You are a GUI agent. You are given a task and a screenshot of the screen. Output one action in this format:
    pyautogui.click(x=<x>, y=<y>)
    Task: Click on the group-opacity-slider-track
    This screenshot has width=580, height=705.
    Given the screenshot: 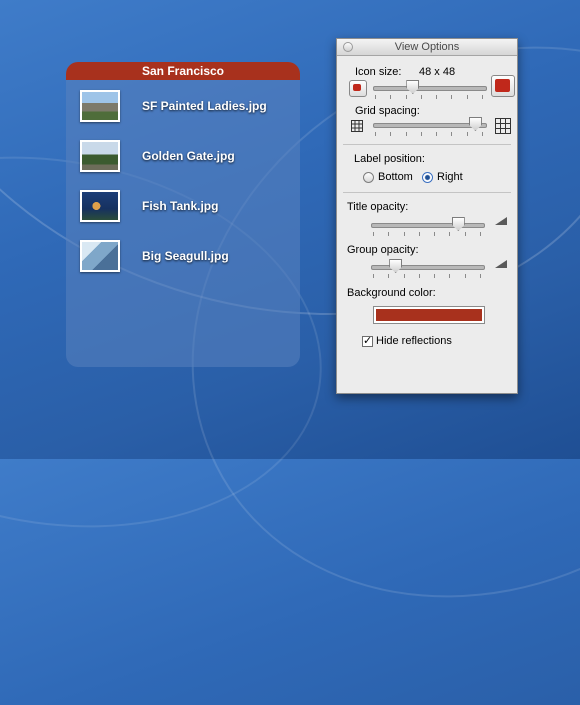 What is the action you would take?
    pyautogui.click(x=428, y=267)
    